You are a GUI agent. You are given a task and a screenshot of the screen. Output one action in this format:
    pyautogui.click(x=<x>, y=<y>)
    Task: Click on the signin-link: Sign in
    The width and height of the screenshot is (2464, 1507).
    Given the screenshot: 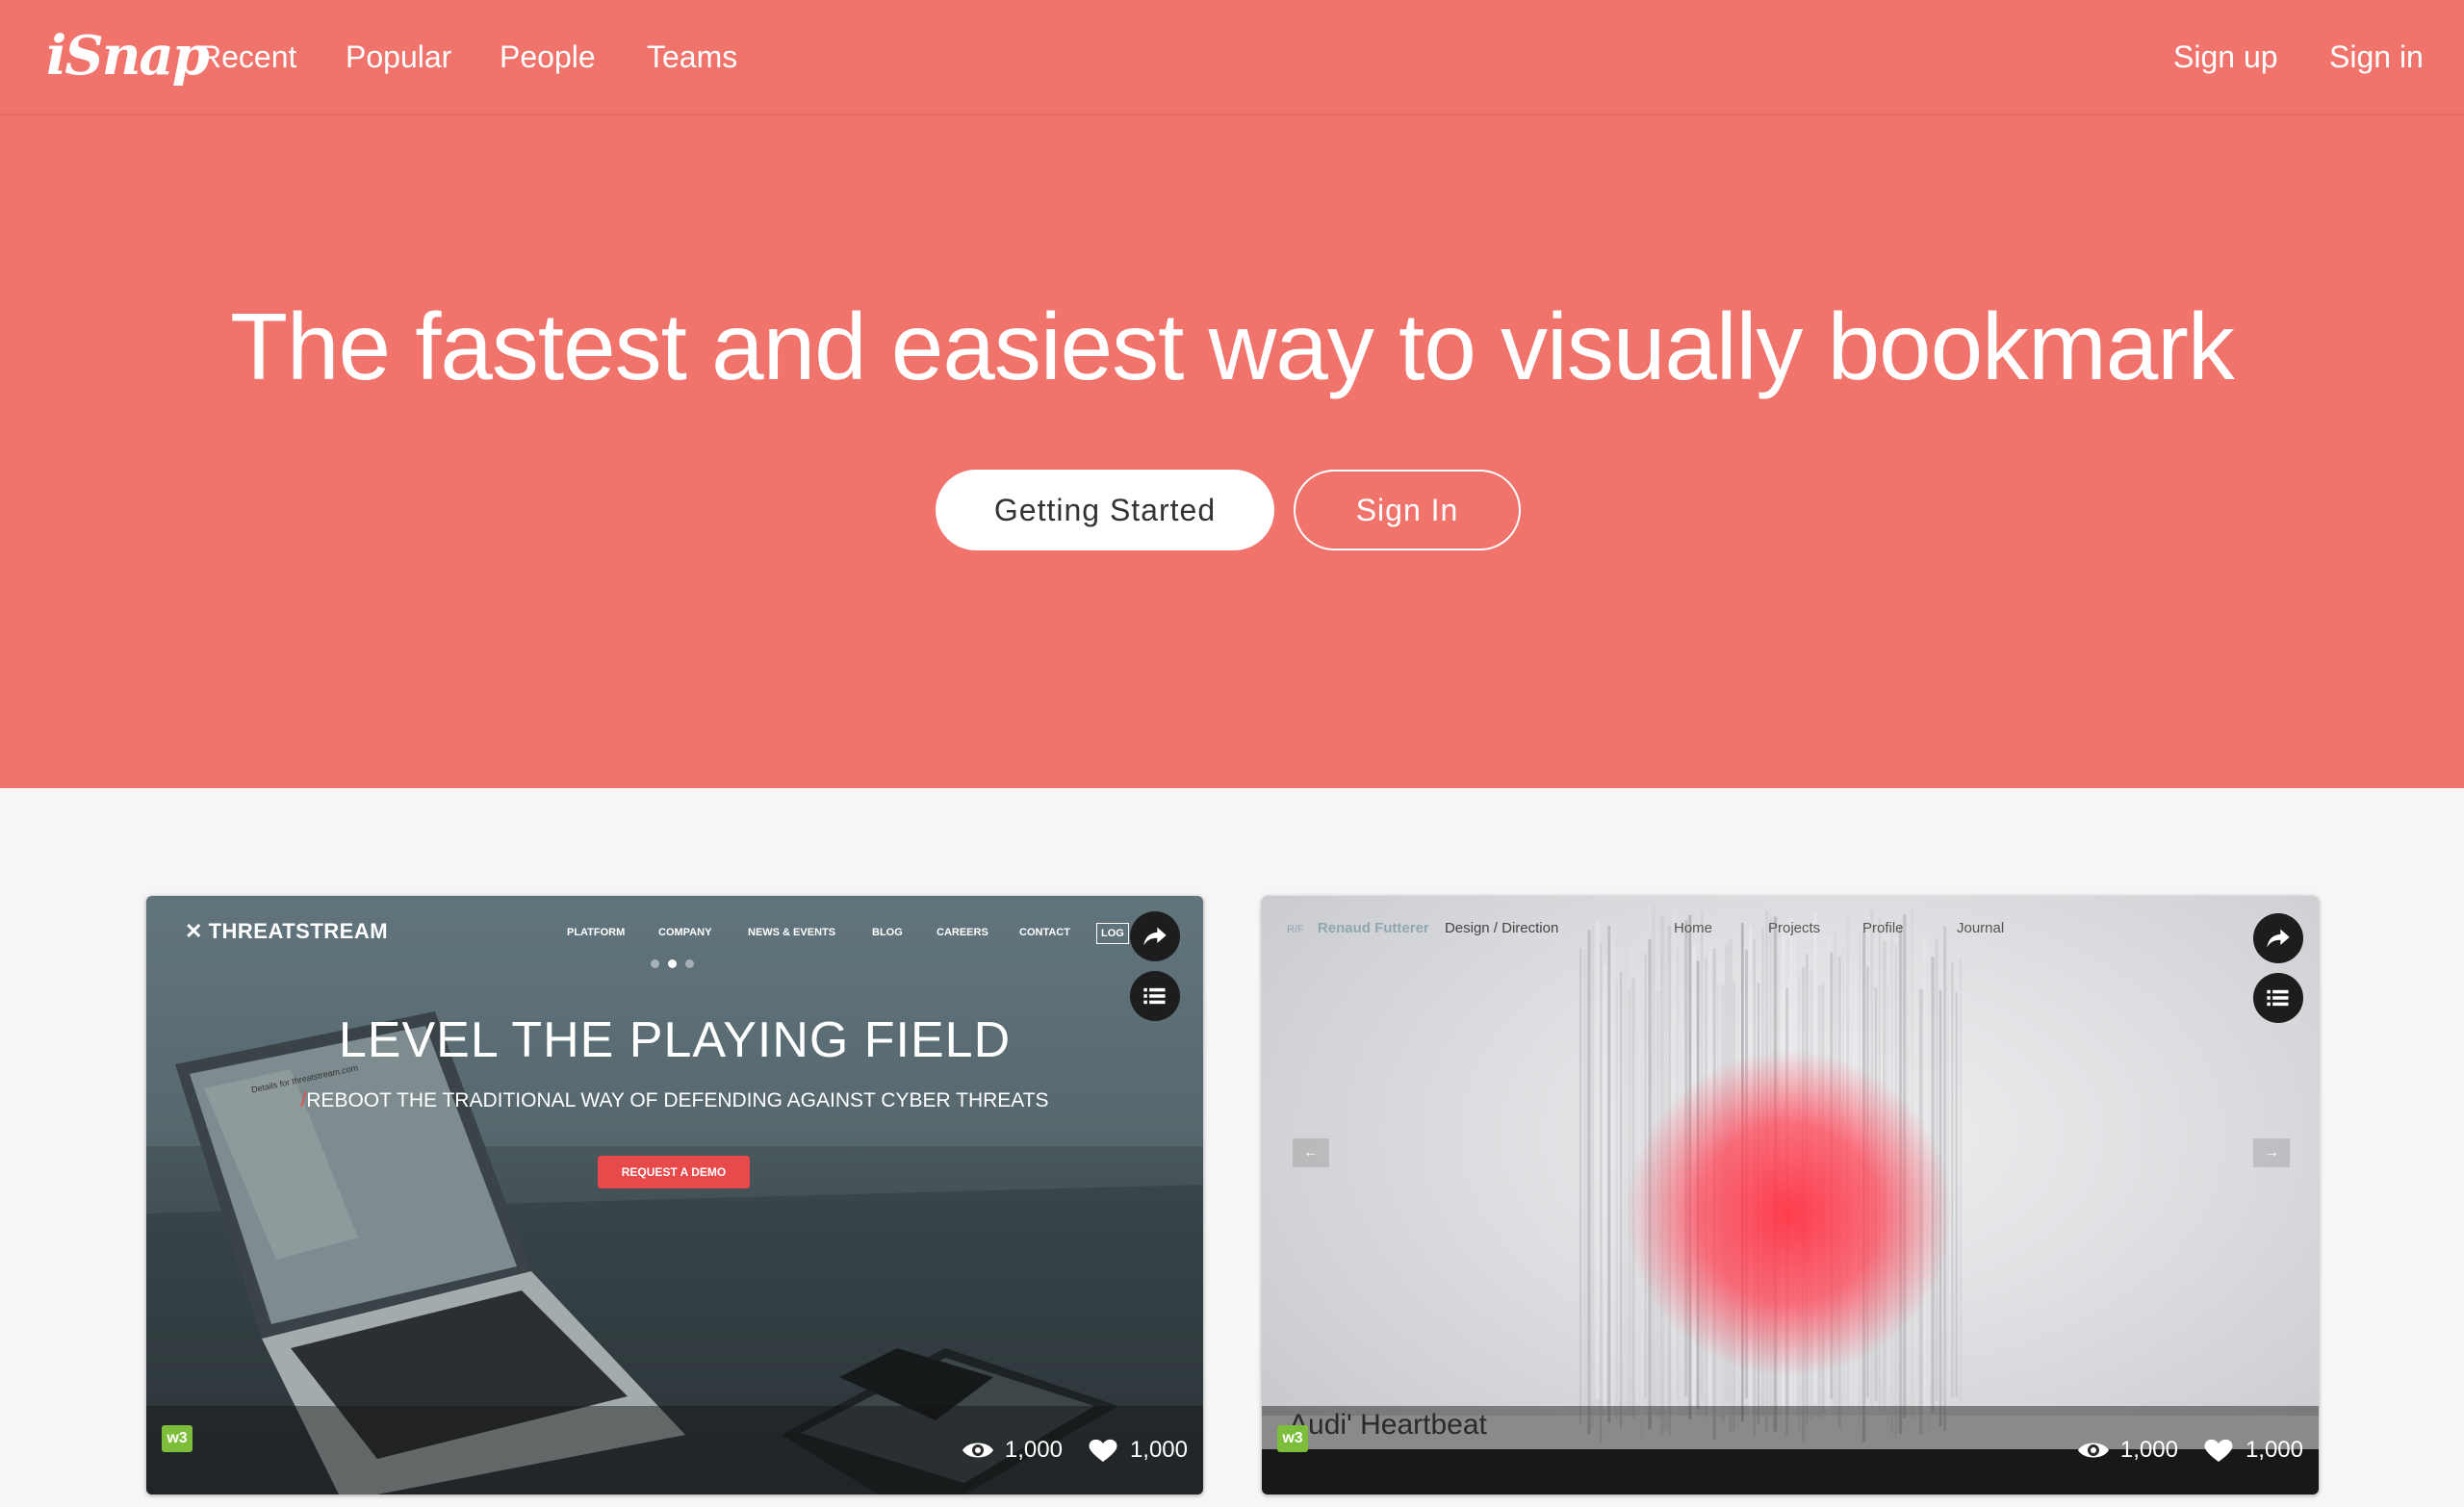 What is the action you would take?
    pyautogui.click(x=2376, y=57)
    